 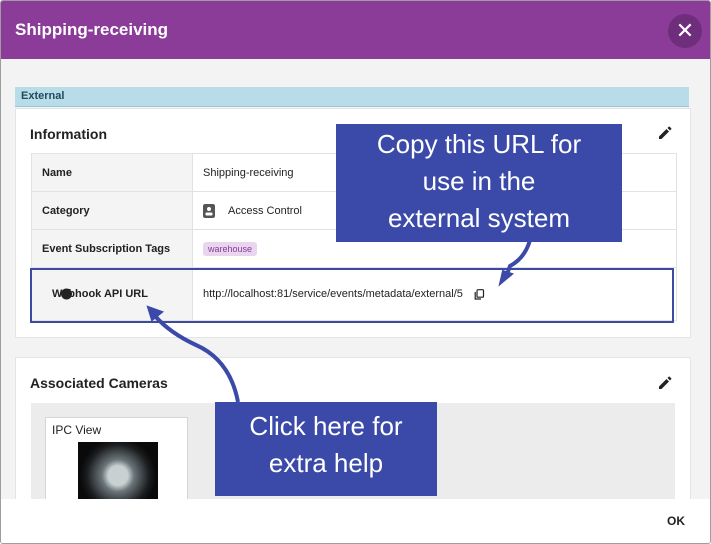 What do you see at coordinates (99, 383) in the screenshot?
I see `cameras-title: Associated Cameras` at bounding box center [99, 383].